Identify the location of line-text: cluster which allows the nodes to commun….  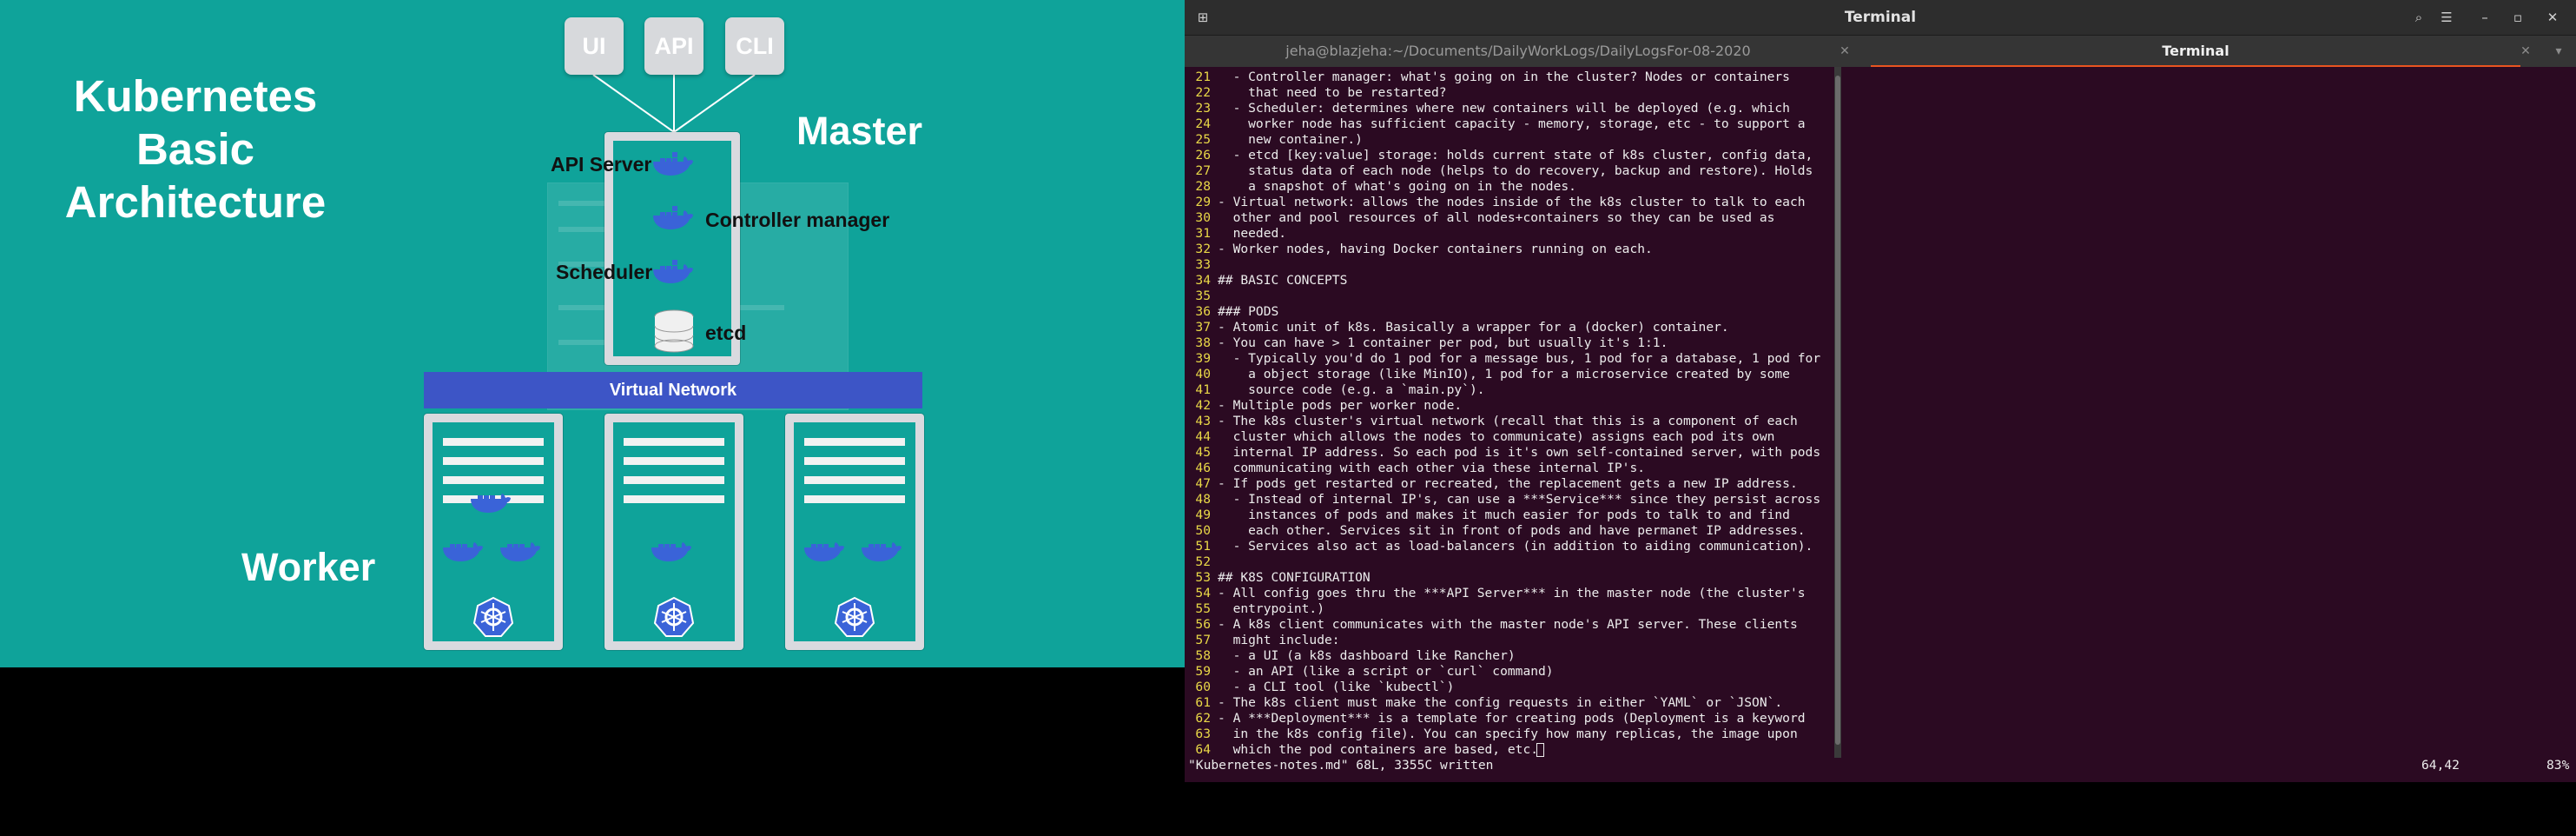
(1496, 436).